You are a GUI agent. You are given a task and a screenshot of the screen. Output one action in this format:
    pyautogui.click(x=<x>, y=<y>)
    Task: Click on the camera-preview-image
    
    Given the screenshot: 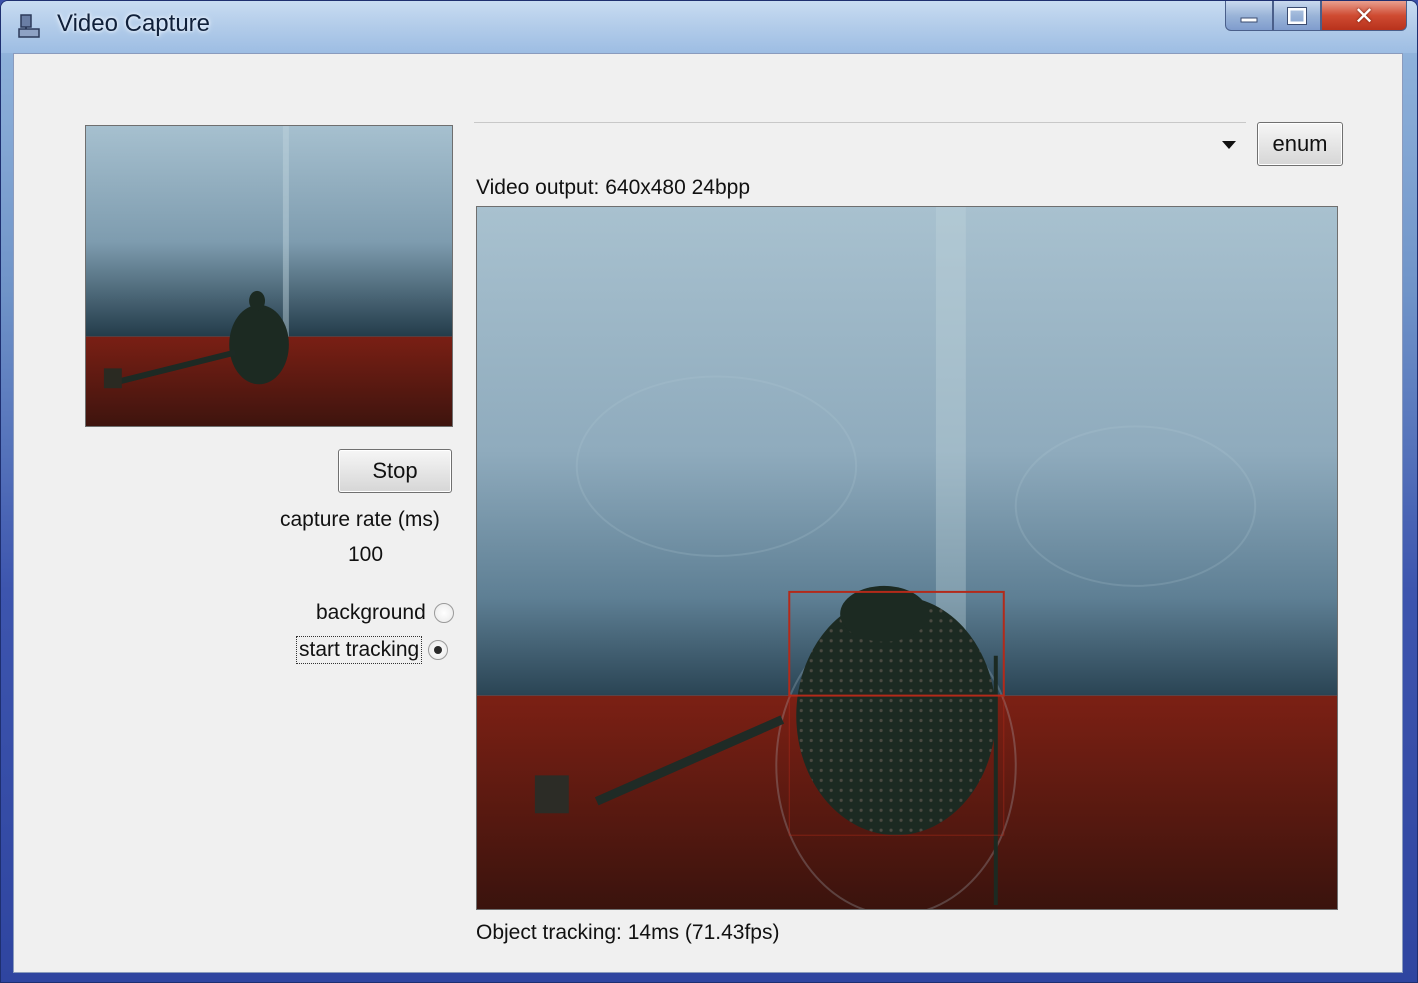 What is the action you would take?
    pyautogui.click(x=269, y=276)
    